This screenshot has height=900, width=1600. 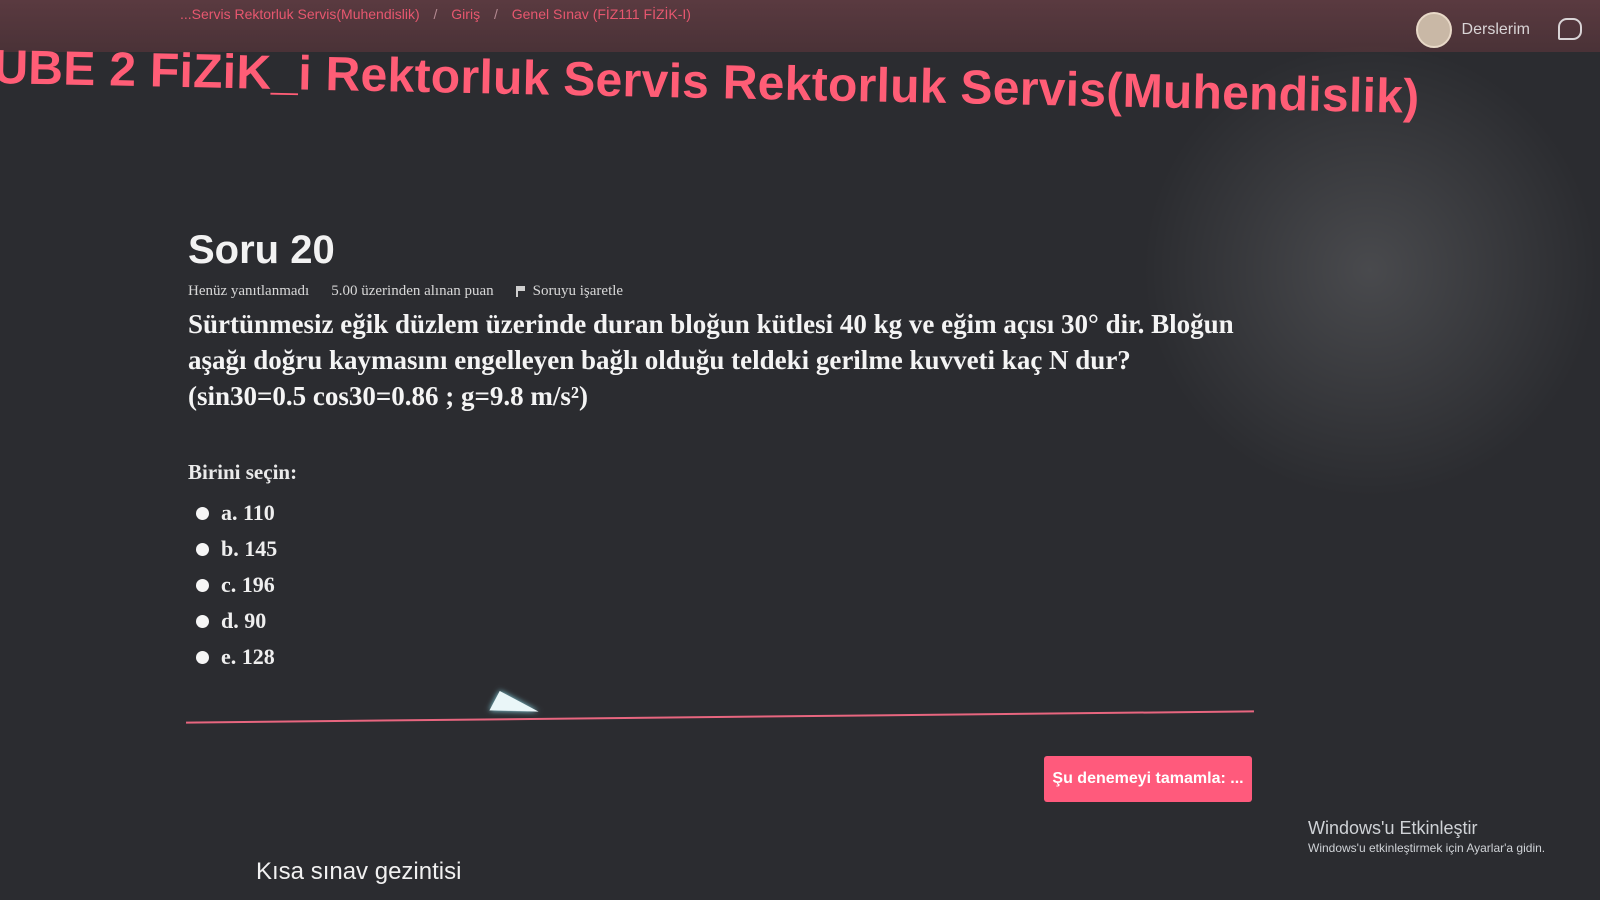 I want to click on quiz-navigation-title: Kısa sınav gezintisi, so click(x=359, y=871).